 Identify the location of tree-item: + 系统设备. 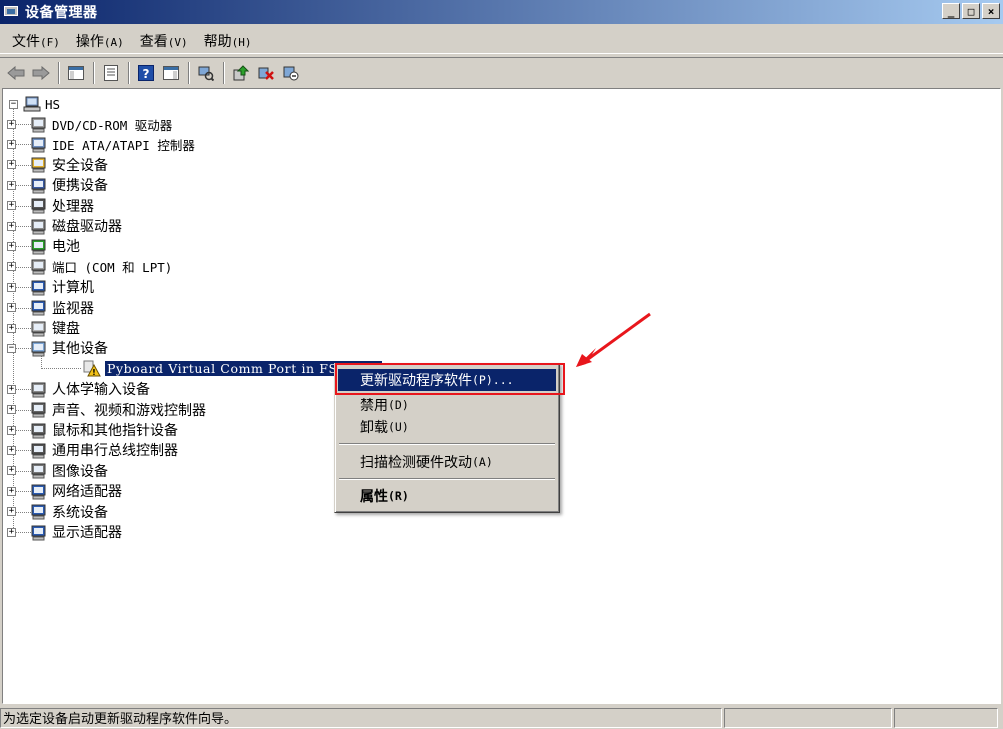
(57, 512).